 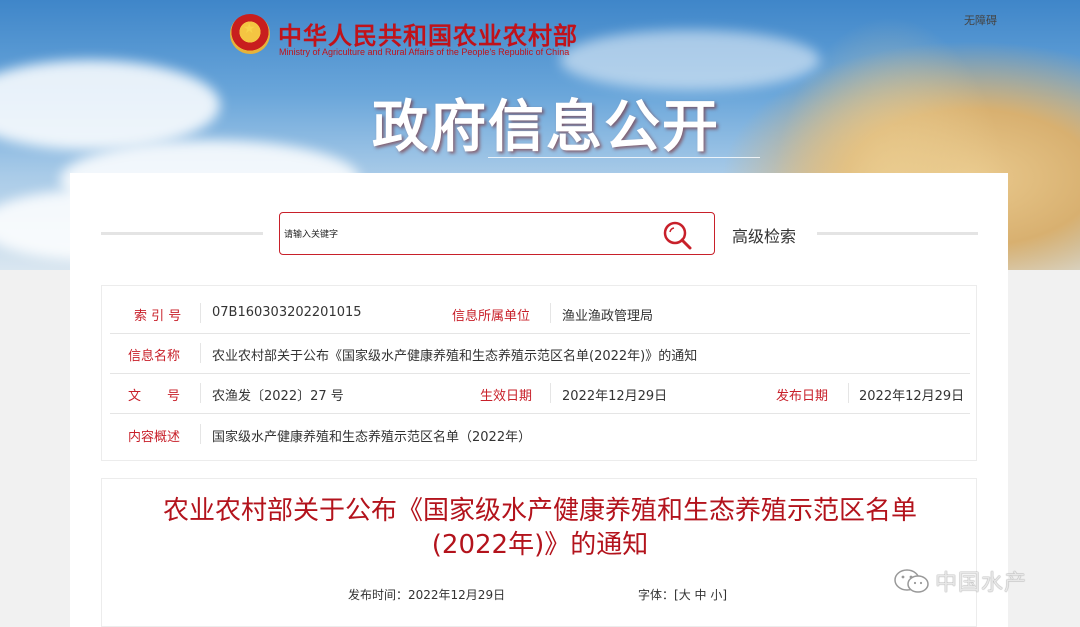 What do you see at coordinates (427, 595) in the screenshot?
I see `publish-time: 发布时间：2022年12月29日` at bounding box center [427, 595].